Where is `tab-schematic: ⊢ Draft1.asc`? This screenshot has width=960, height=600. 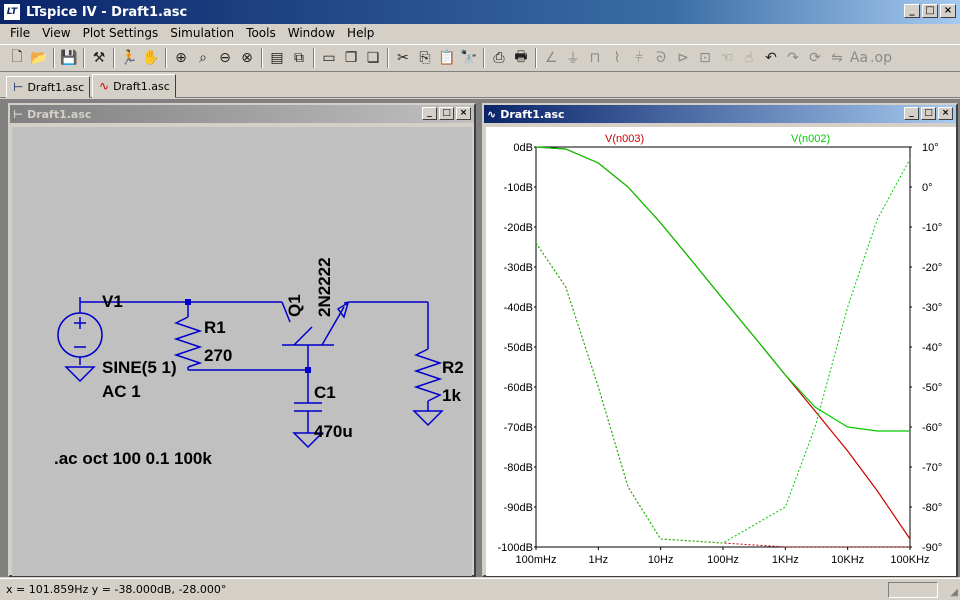
tab-schematic: ⊢ Draft1.asc is located at coordinates (48, 87).